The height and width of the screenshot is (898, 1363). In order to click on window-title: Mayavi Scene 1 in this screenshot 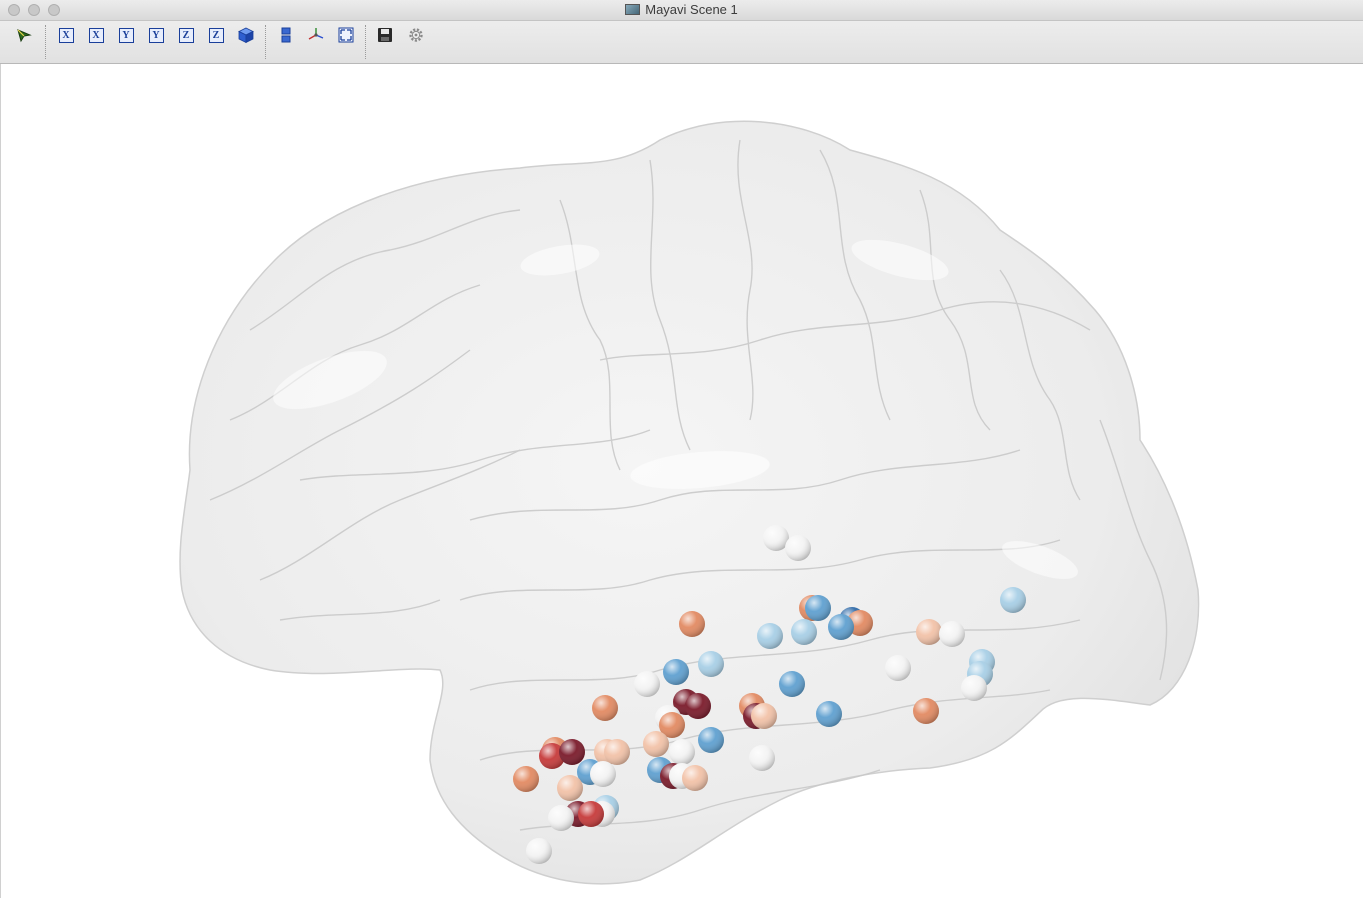, I will do `click(691, 9)`.